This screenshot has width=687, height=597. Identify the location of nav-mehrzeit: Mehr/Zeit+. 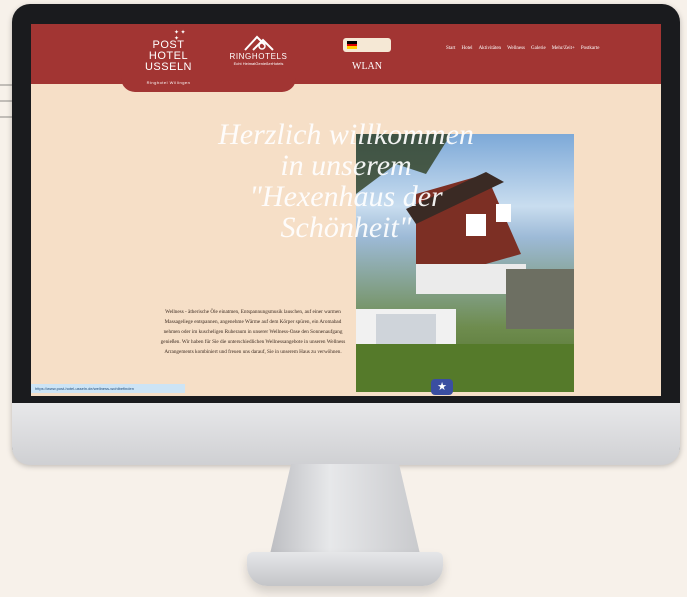
(563, 51).